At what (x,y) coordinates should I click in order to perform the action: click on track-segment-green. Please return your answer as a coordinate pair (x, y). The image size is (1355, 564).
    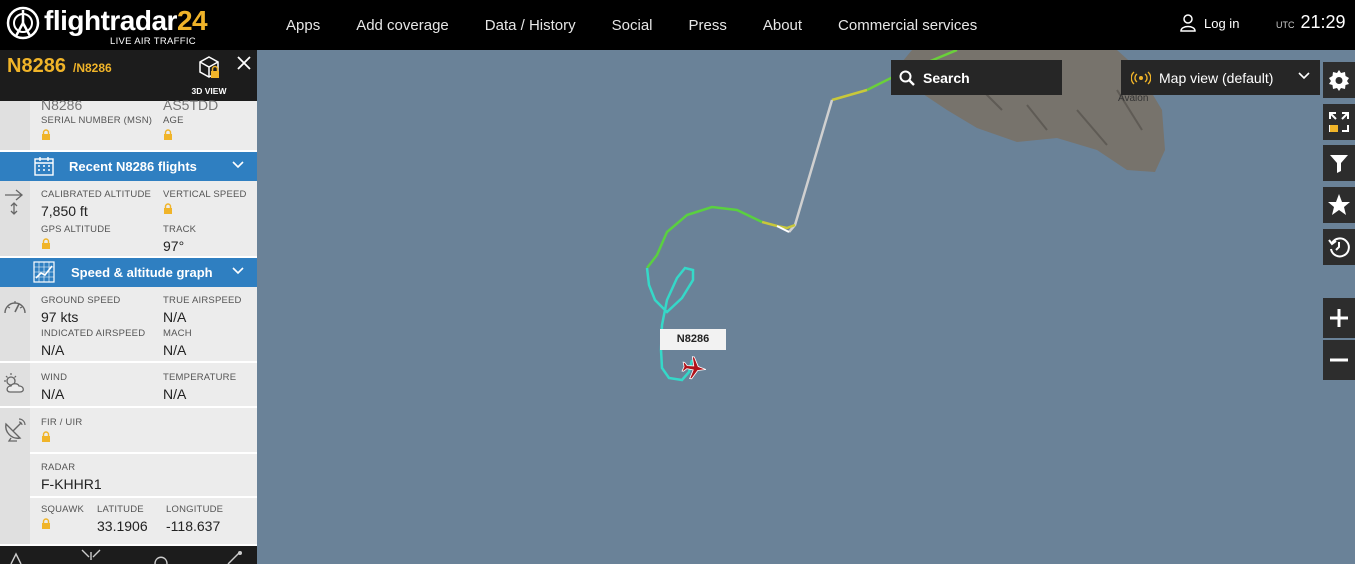
    Looking at the image, I should click on (704, 237).